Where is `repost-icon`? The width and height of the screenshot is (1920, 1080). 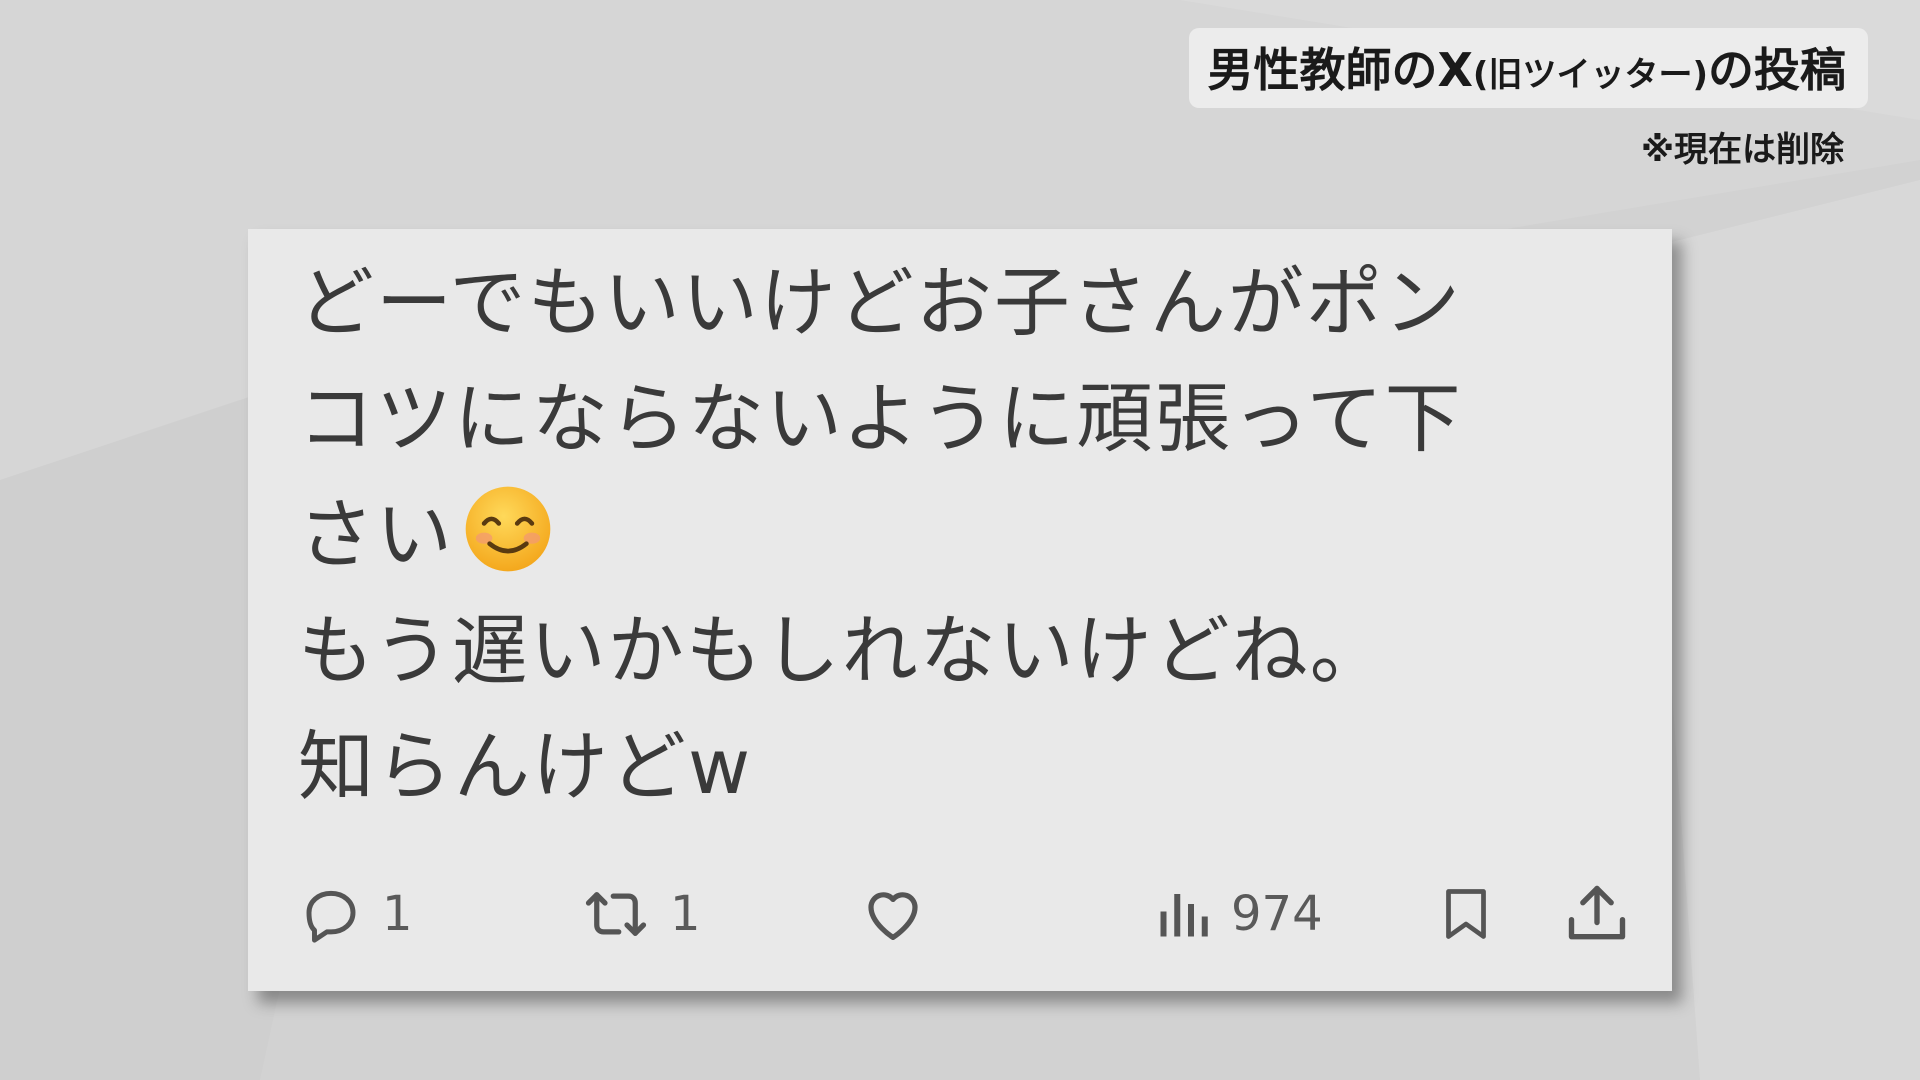 repost-icon is located at coordinates (616, 914).